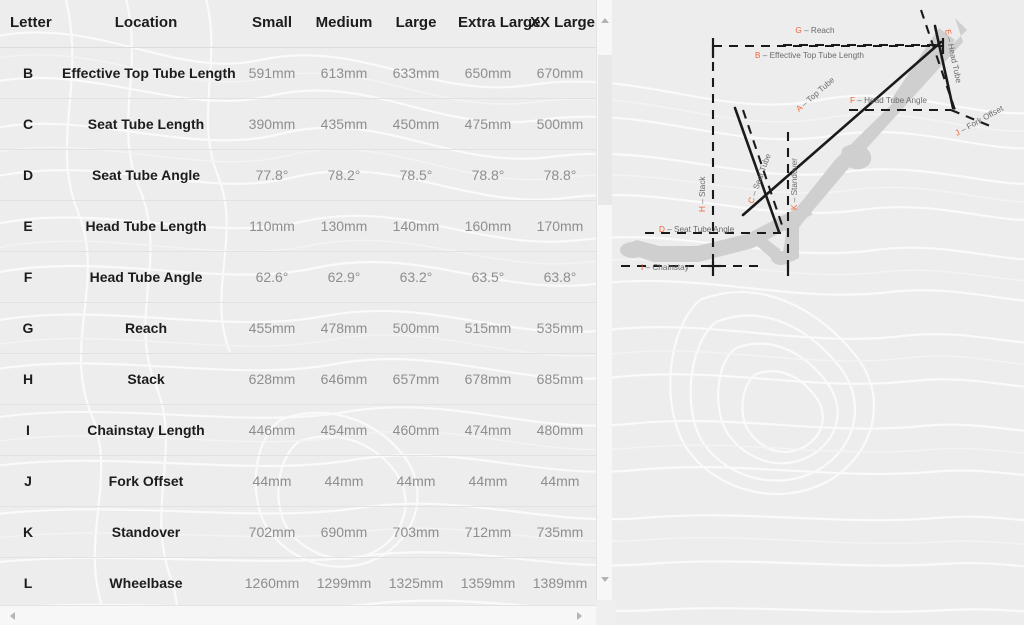 The image size is (1024, 625). I want to click on cell-letter: J, so click(28, 481).